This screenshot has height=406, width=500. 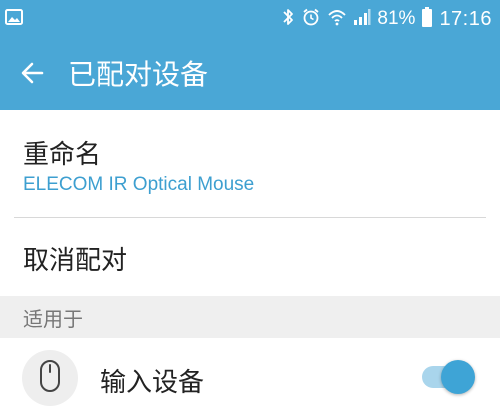 What do you see at coordinates (138, 74) in the screenshot?
I see `page-title: 已配对设备` at bounding box center [138, 74].